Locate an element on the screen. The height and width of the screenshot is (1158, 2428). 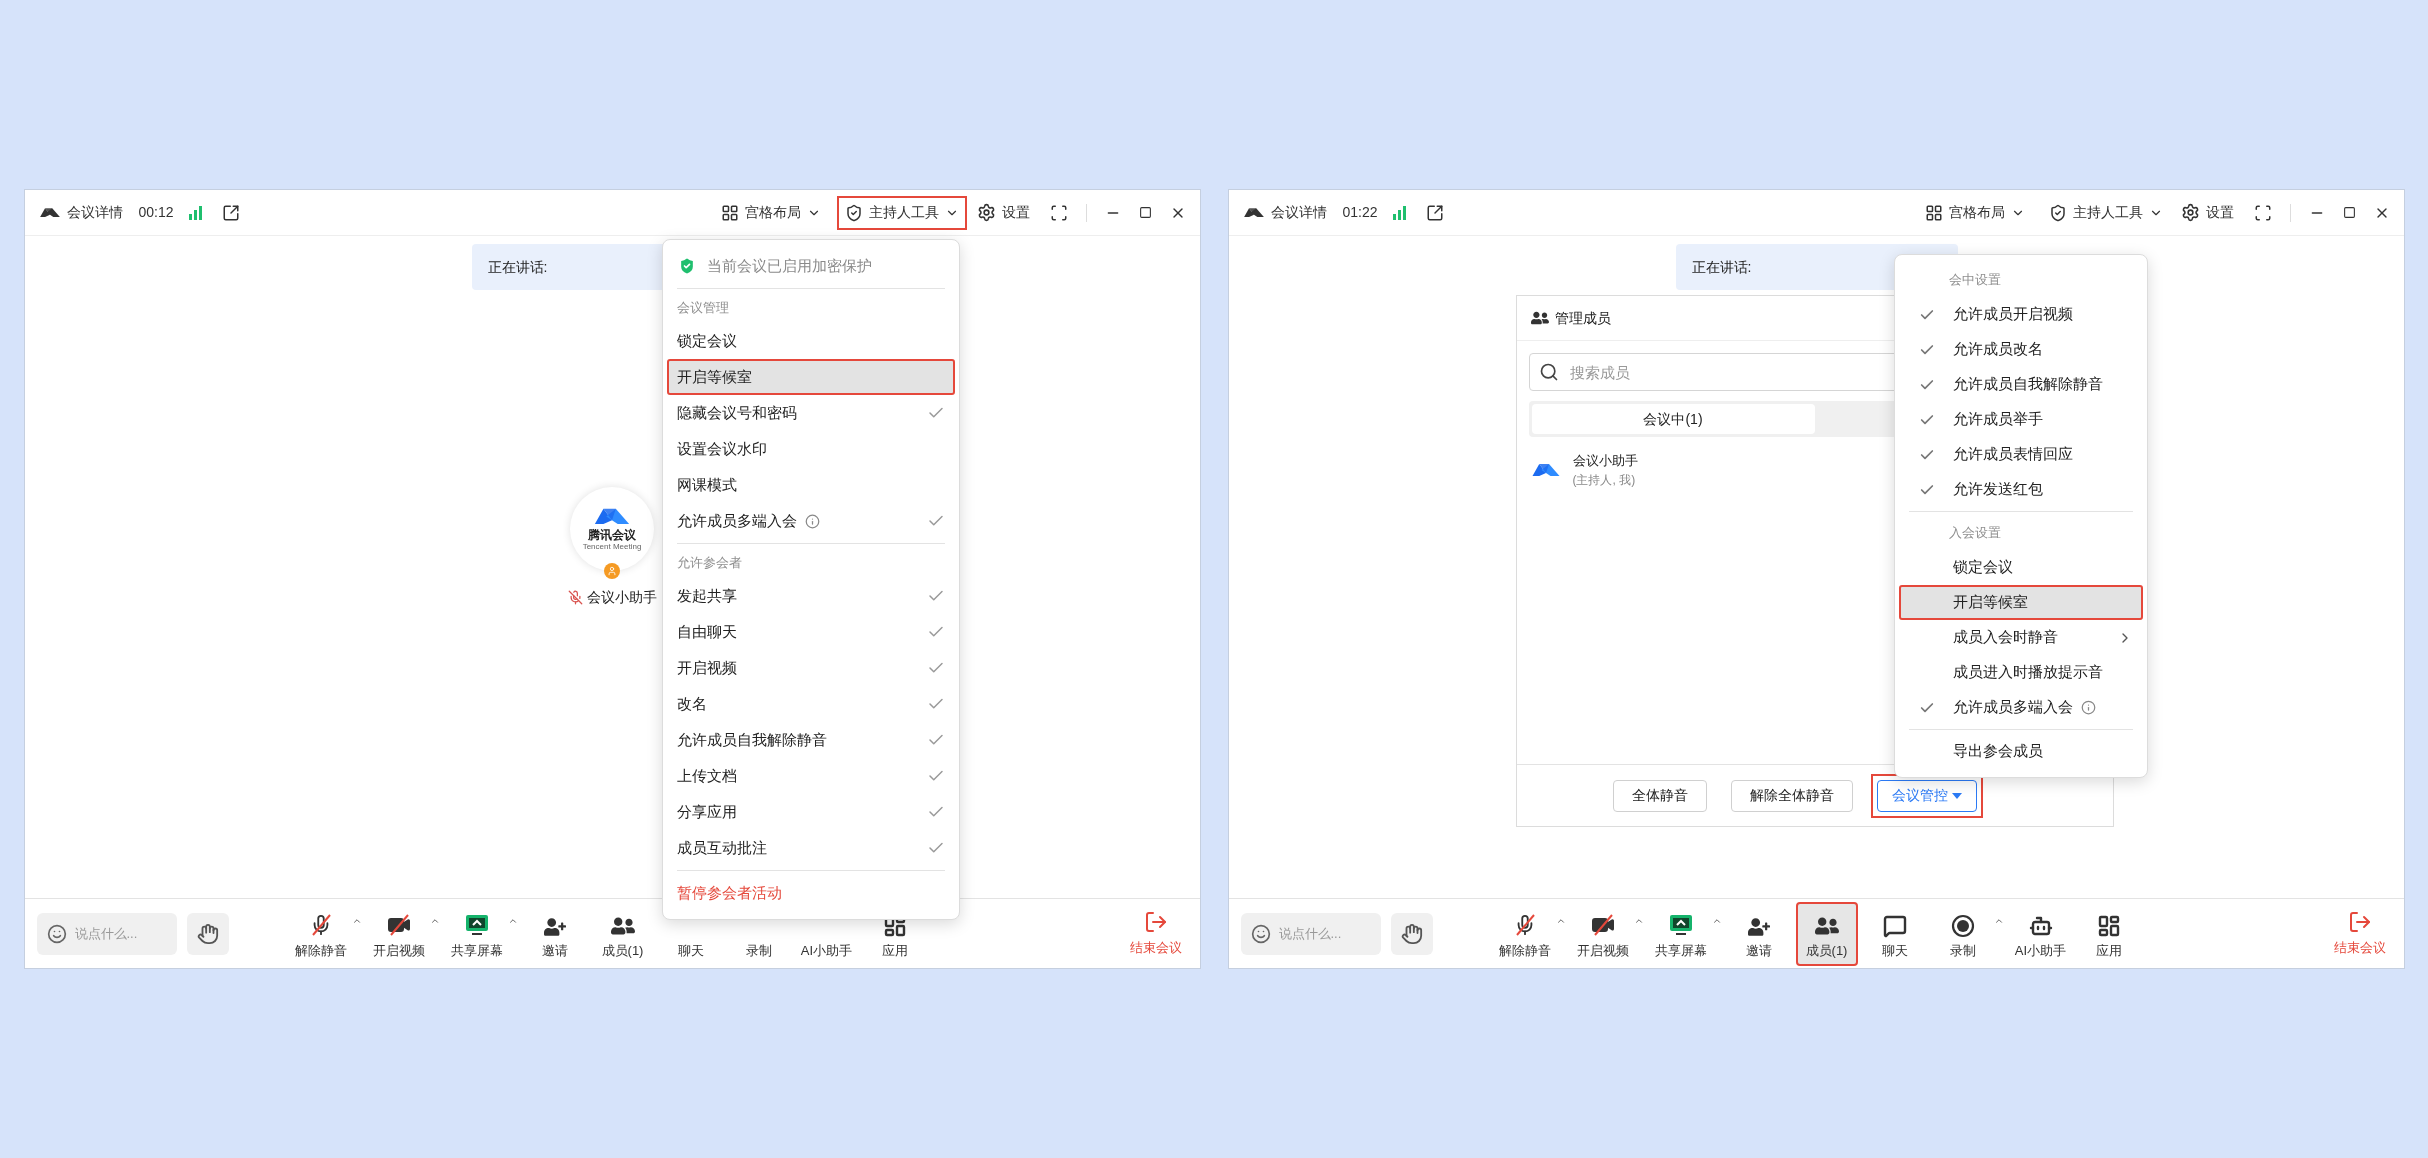
member-role: (主持人, 我) is located at coordinates (1604, 480).